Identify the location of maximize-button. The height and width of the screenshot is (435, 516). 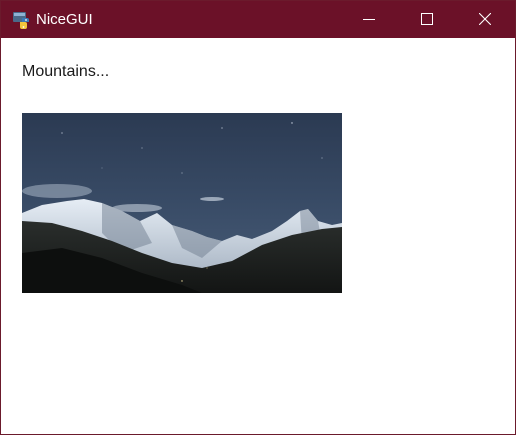
(427, 19).